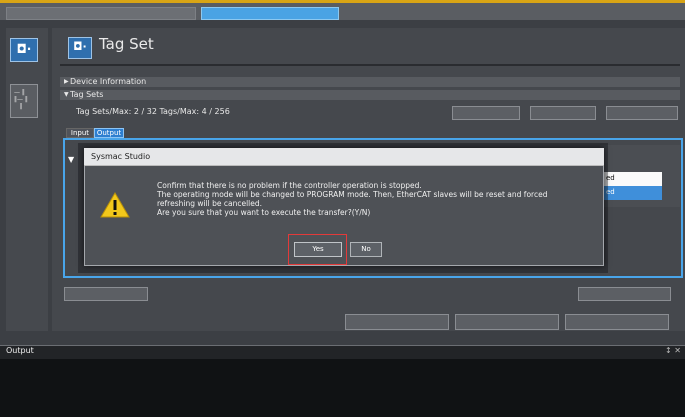 This screenshot has height=417, width=685. I want to click on io-map-nav-icon: — ‖ ‖— ‖ ‖, so click(24, 101).